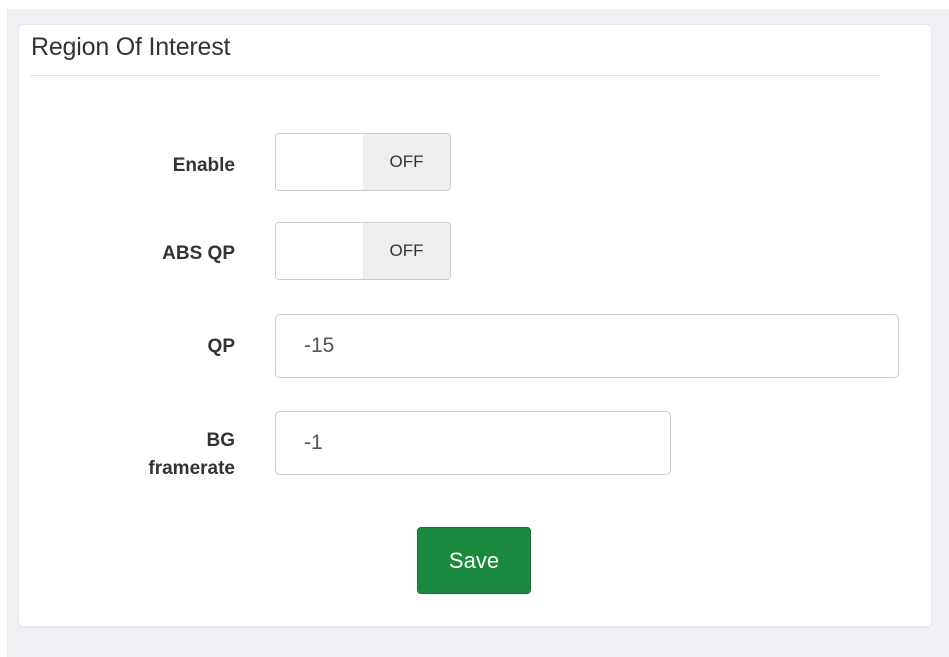 The width and height of the screenshot is (949, 657). Describe the element at coordinates (319, 162) in the screenshot. I see `enable-toggle-handle` at that location.